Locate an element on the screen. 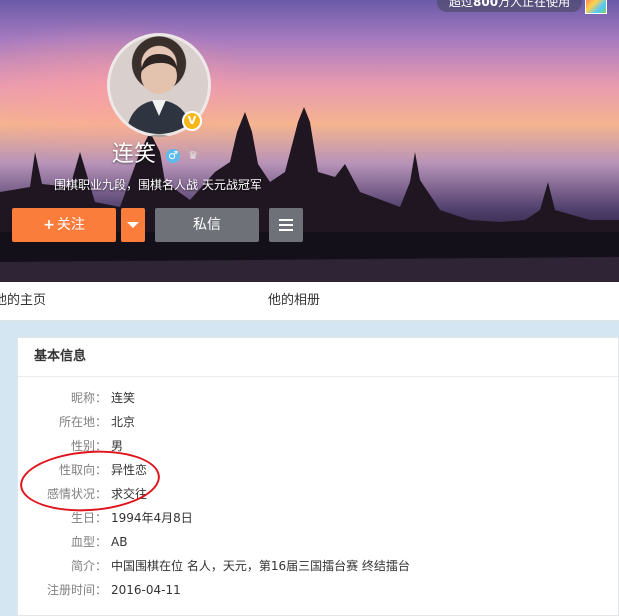  info-row-blood-type: 血型： AB is located at coordinates (268, 542).